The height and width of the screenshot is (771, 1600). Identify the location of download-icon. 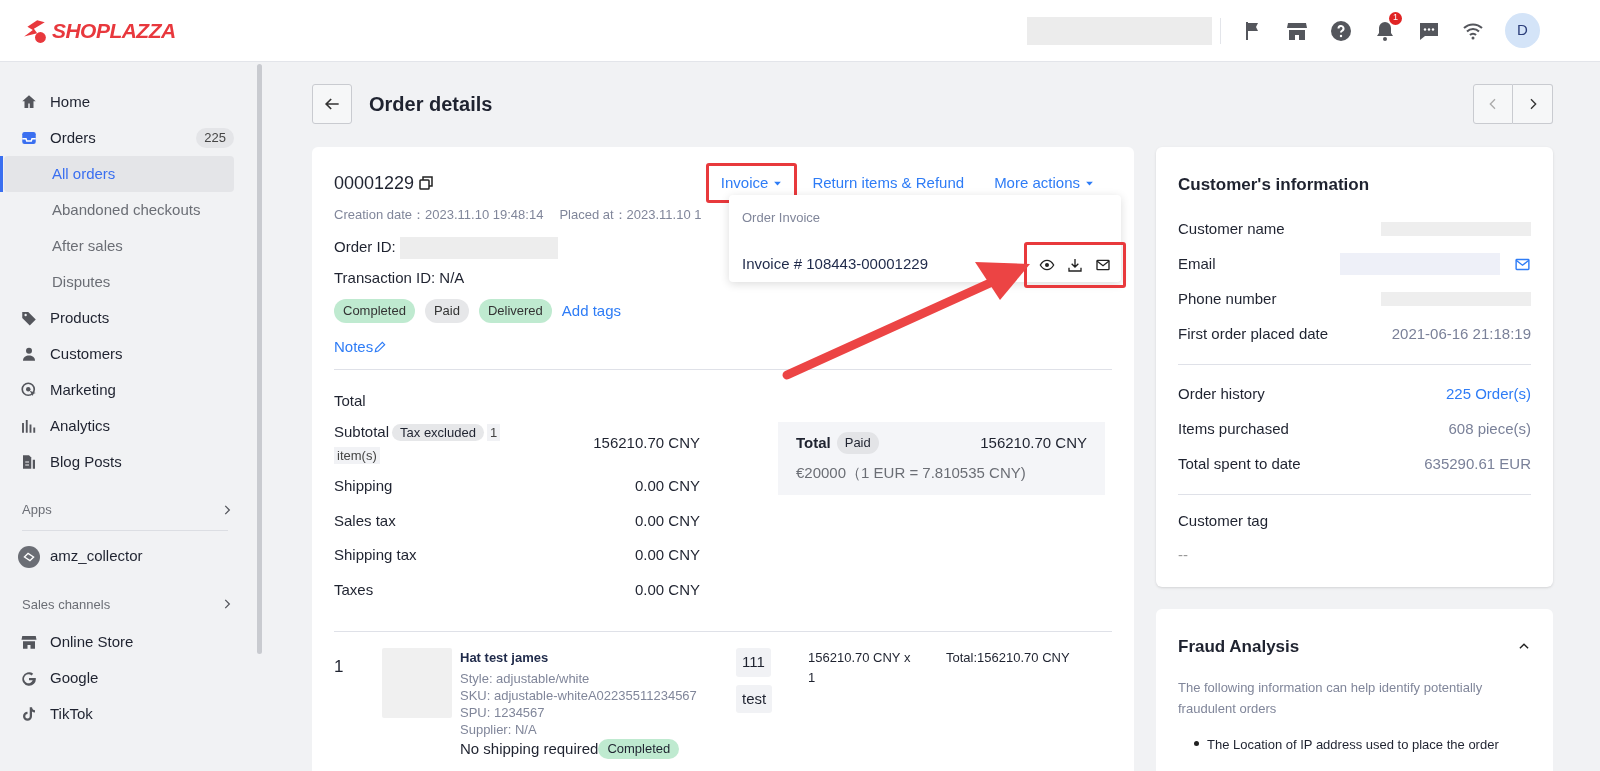
(1075, 264).